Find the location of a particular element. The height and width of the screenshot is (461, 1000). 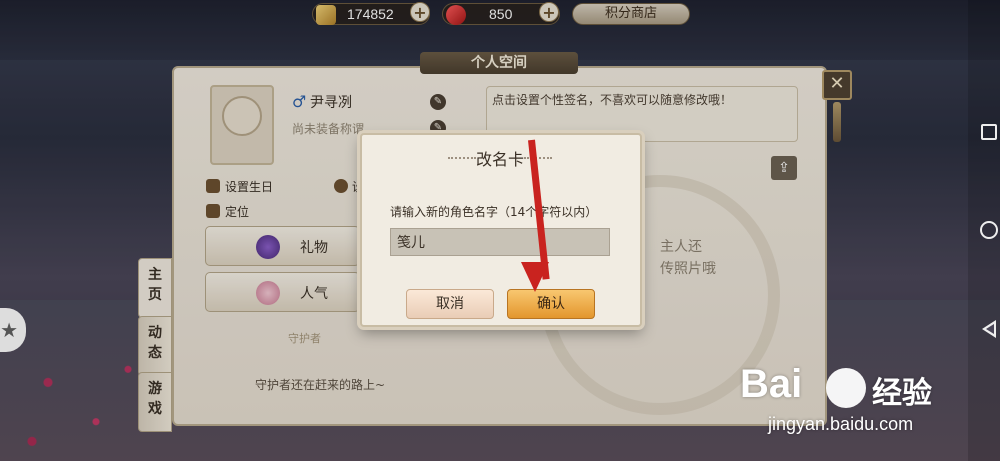

back-icon-inner is located at coordinates (990, 329).